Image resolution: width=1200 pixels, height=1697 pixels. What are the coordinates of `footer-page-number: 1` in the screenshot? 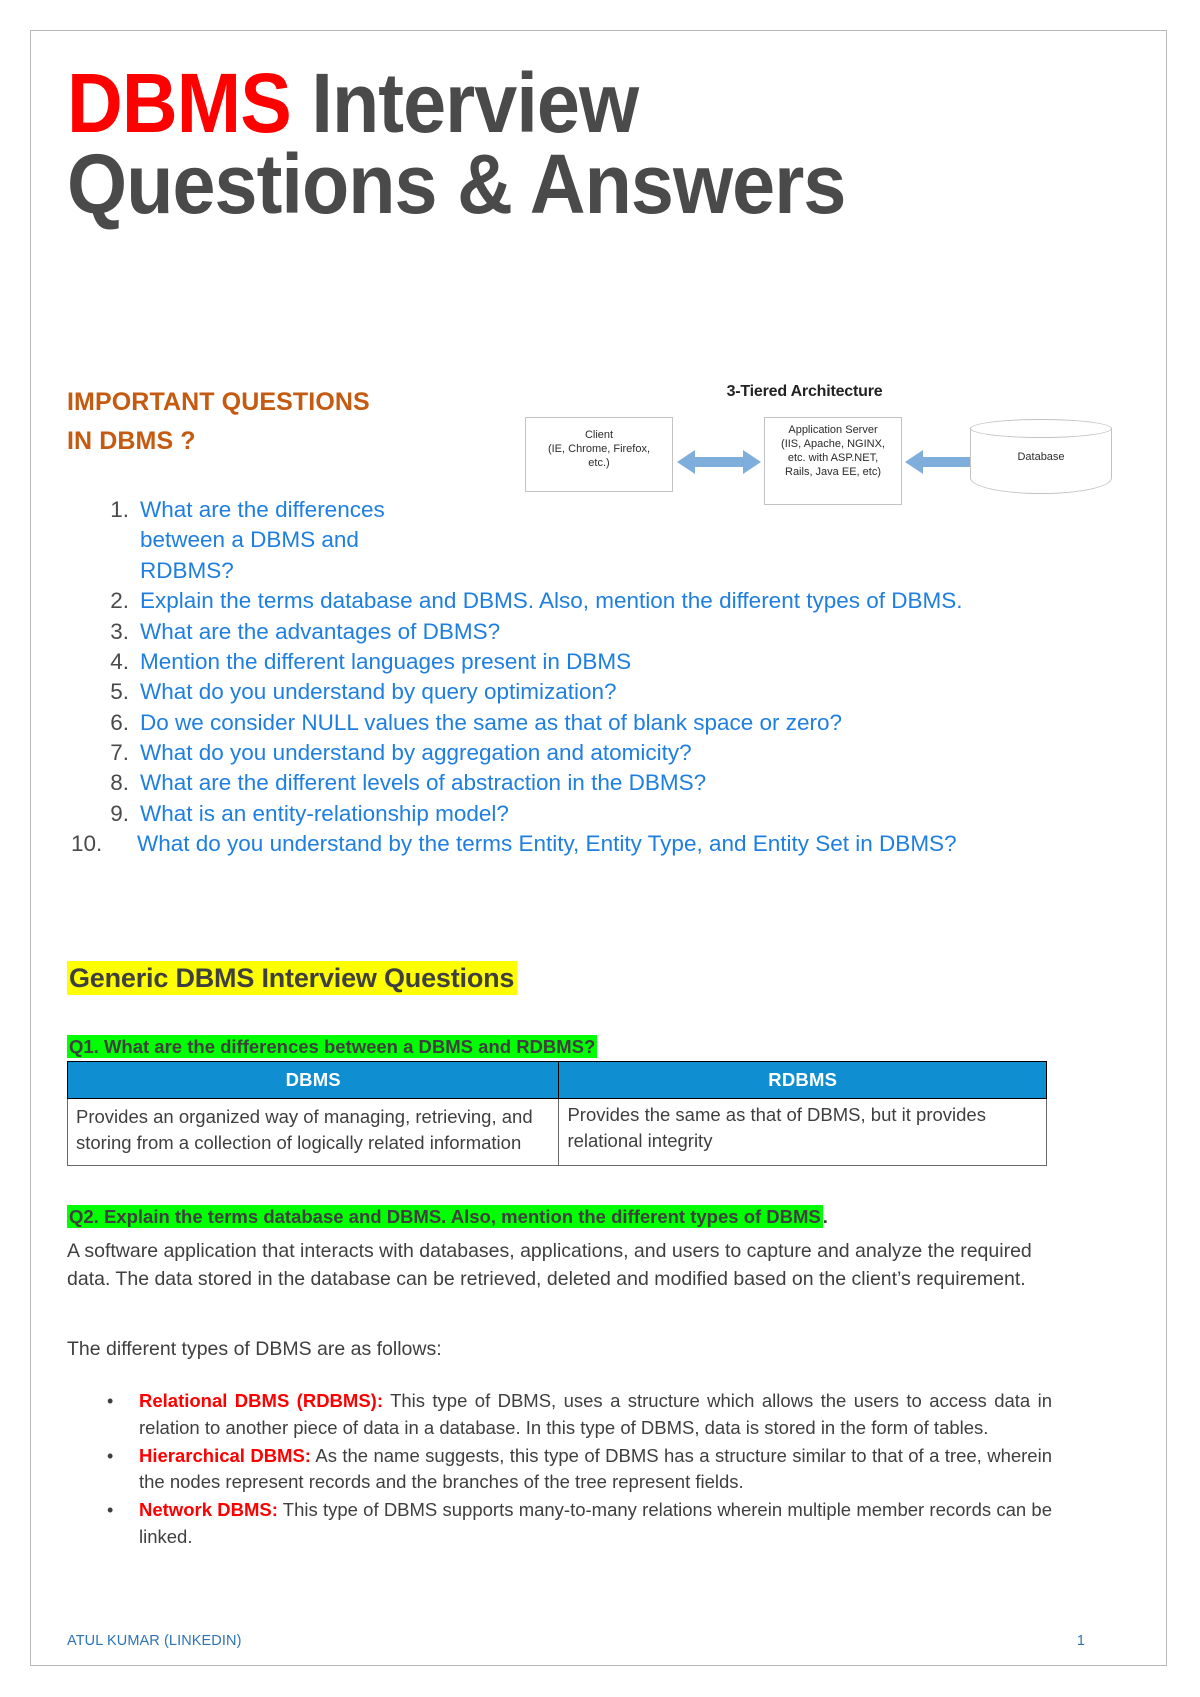 It's located at (1080, 1641).